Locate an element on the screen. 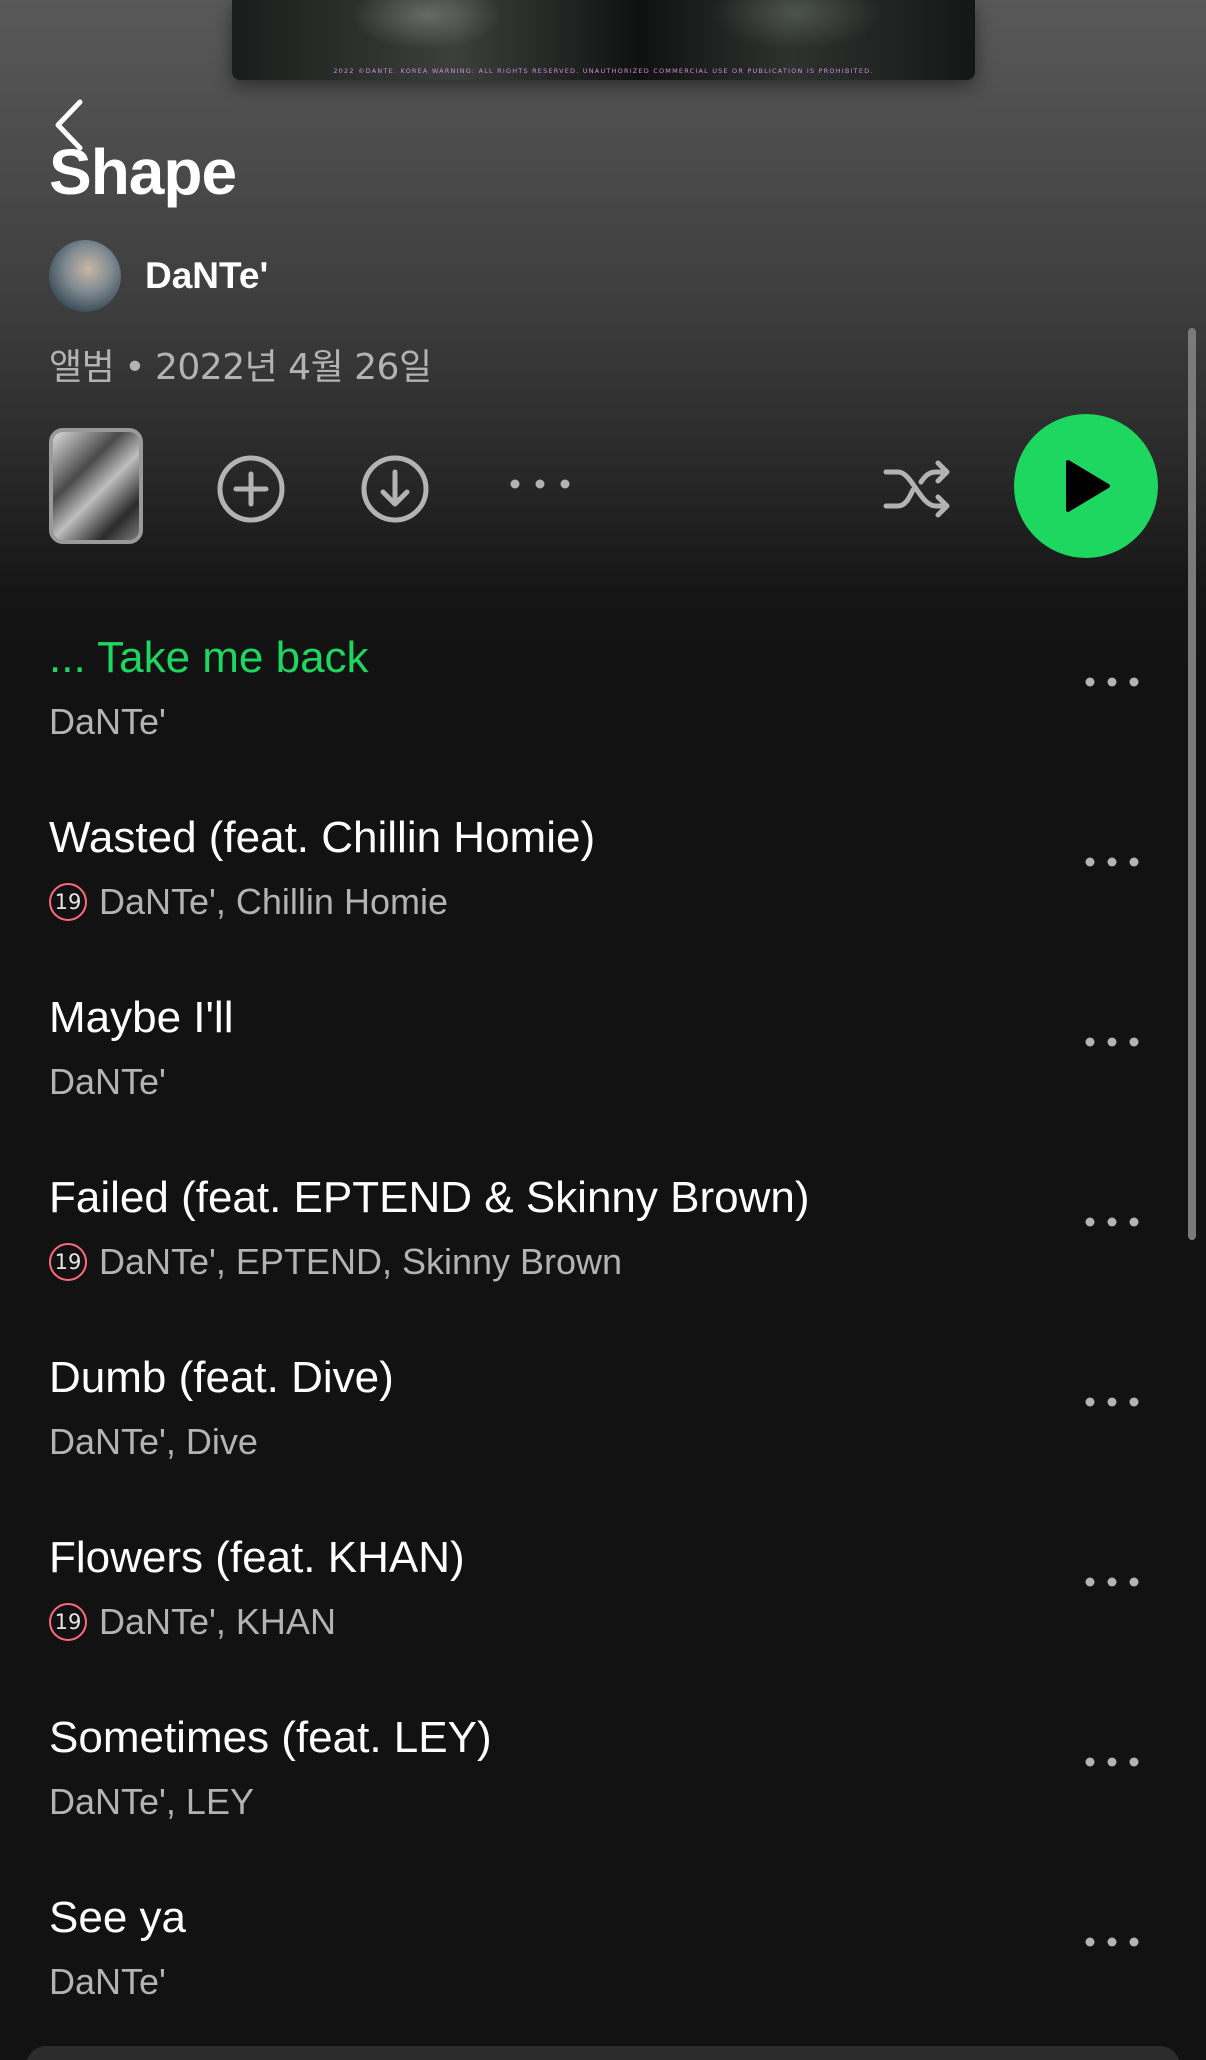  track-row: Dumb (feat. Dive) DaNTe', Dive is located at coordinates (603, 1440).